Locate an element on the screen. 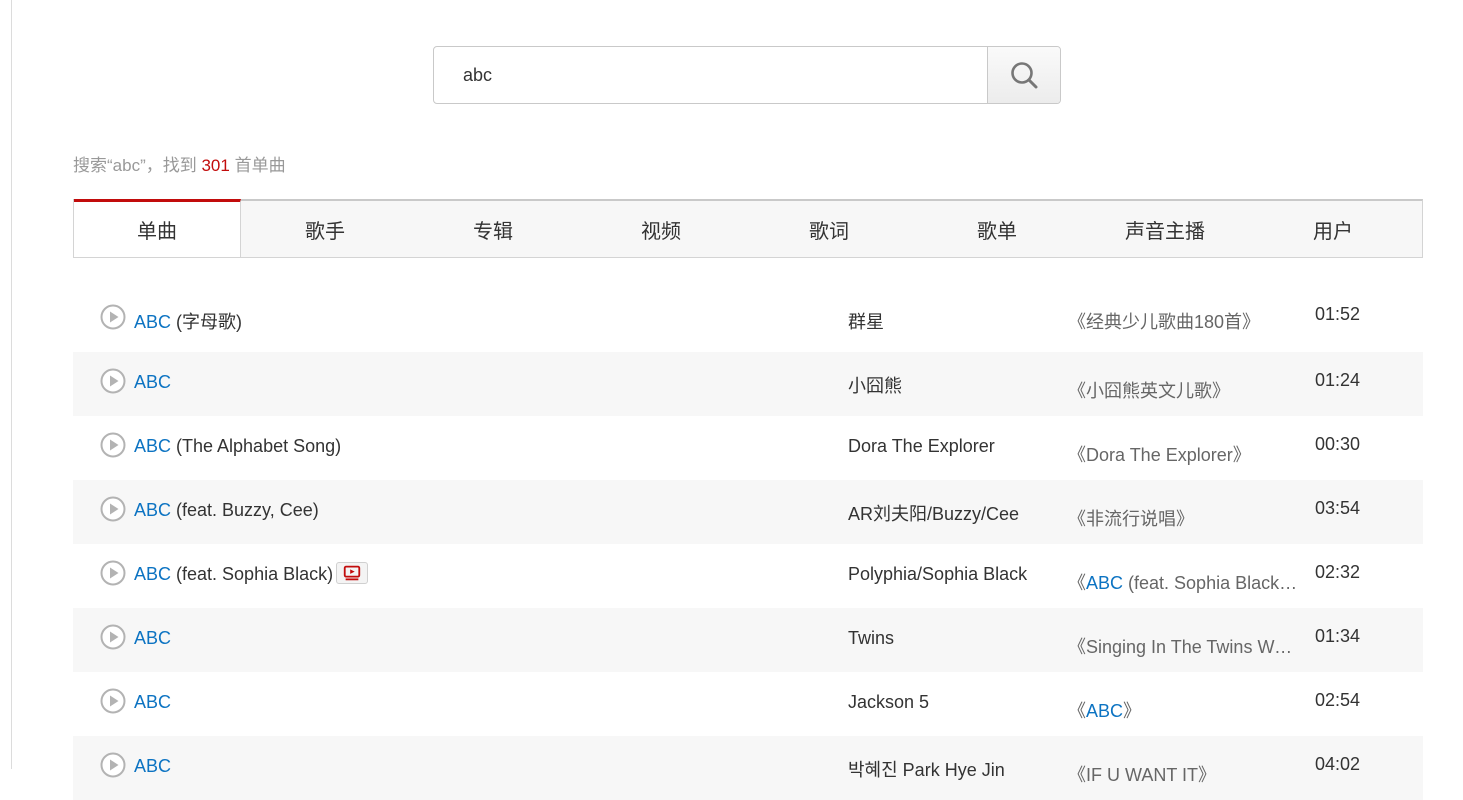 The height and width of the screenshot is (800, 1463). song-duration: 02:32 is located at coordinates (1338, 572).